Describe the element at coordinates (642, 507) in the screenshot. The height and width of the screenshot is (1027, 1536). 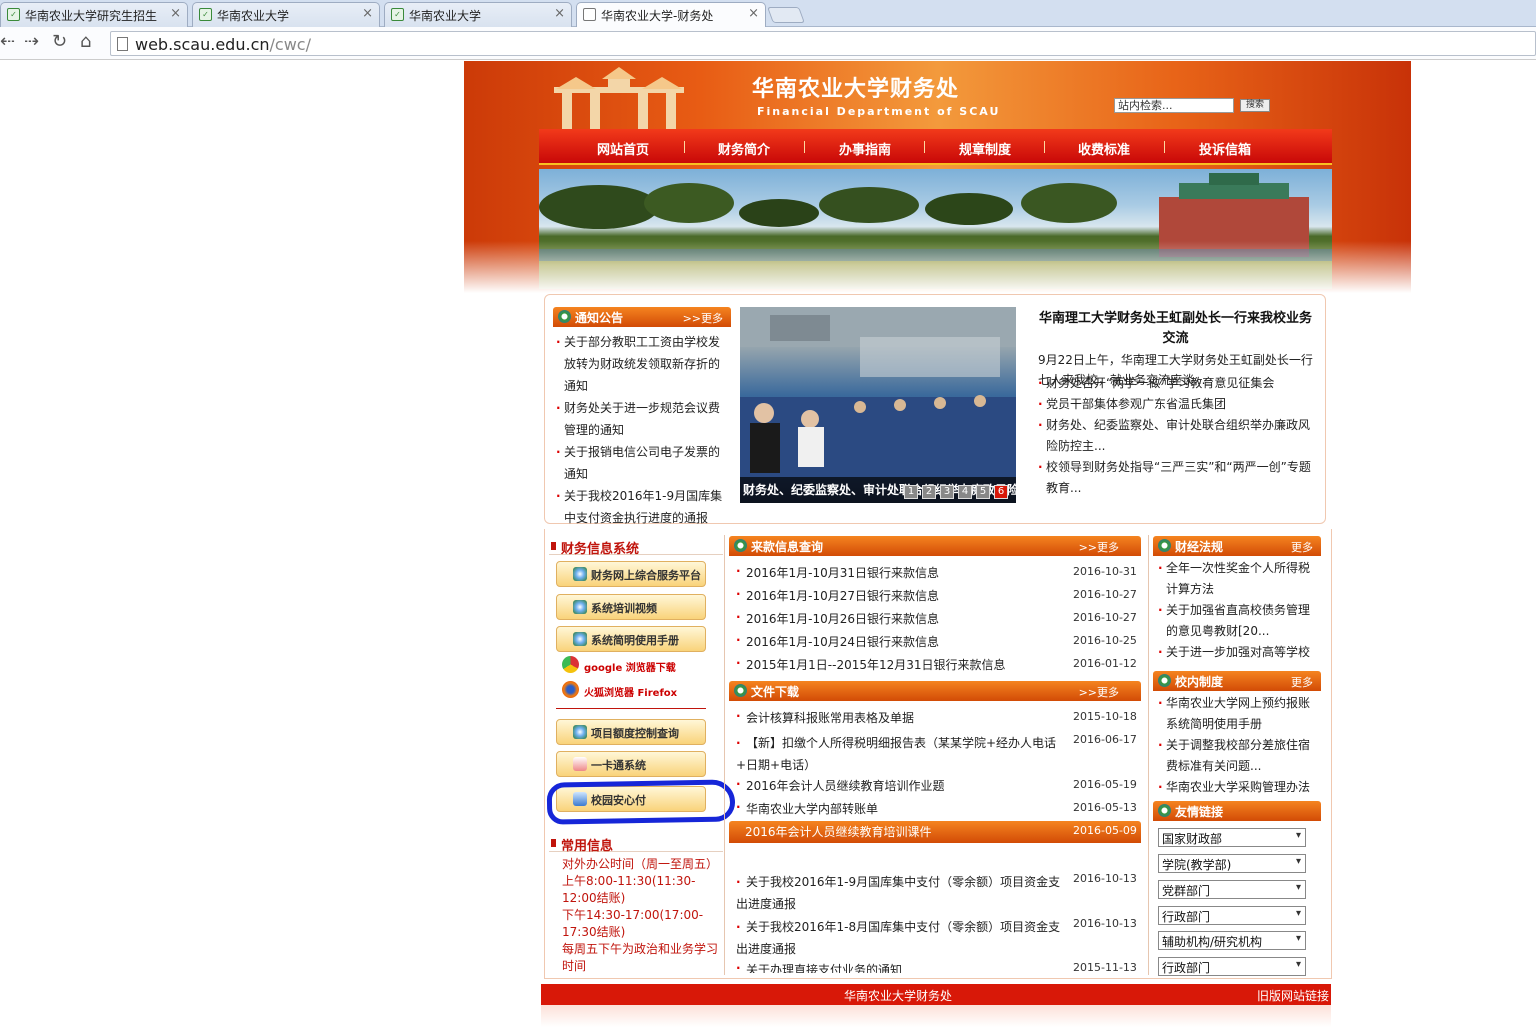
I see `notice-item: 关于我校2016年1-9月国库集中支付资金执行进度的通报` at that location.